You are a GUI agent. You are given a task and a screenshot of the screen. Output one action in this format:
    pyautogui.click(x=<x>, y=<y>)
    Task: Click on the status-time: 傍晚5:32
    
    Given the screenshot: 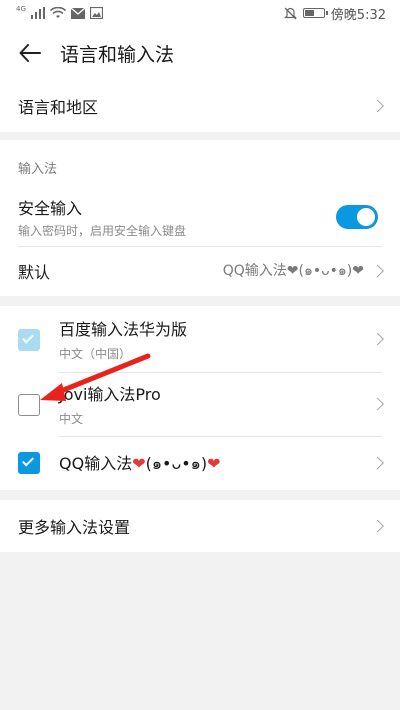 What is the action you would take?
    pyautogui.click(x=358, y=15)
    